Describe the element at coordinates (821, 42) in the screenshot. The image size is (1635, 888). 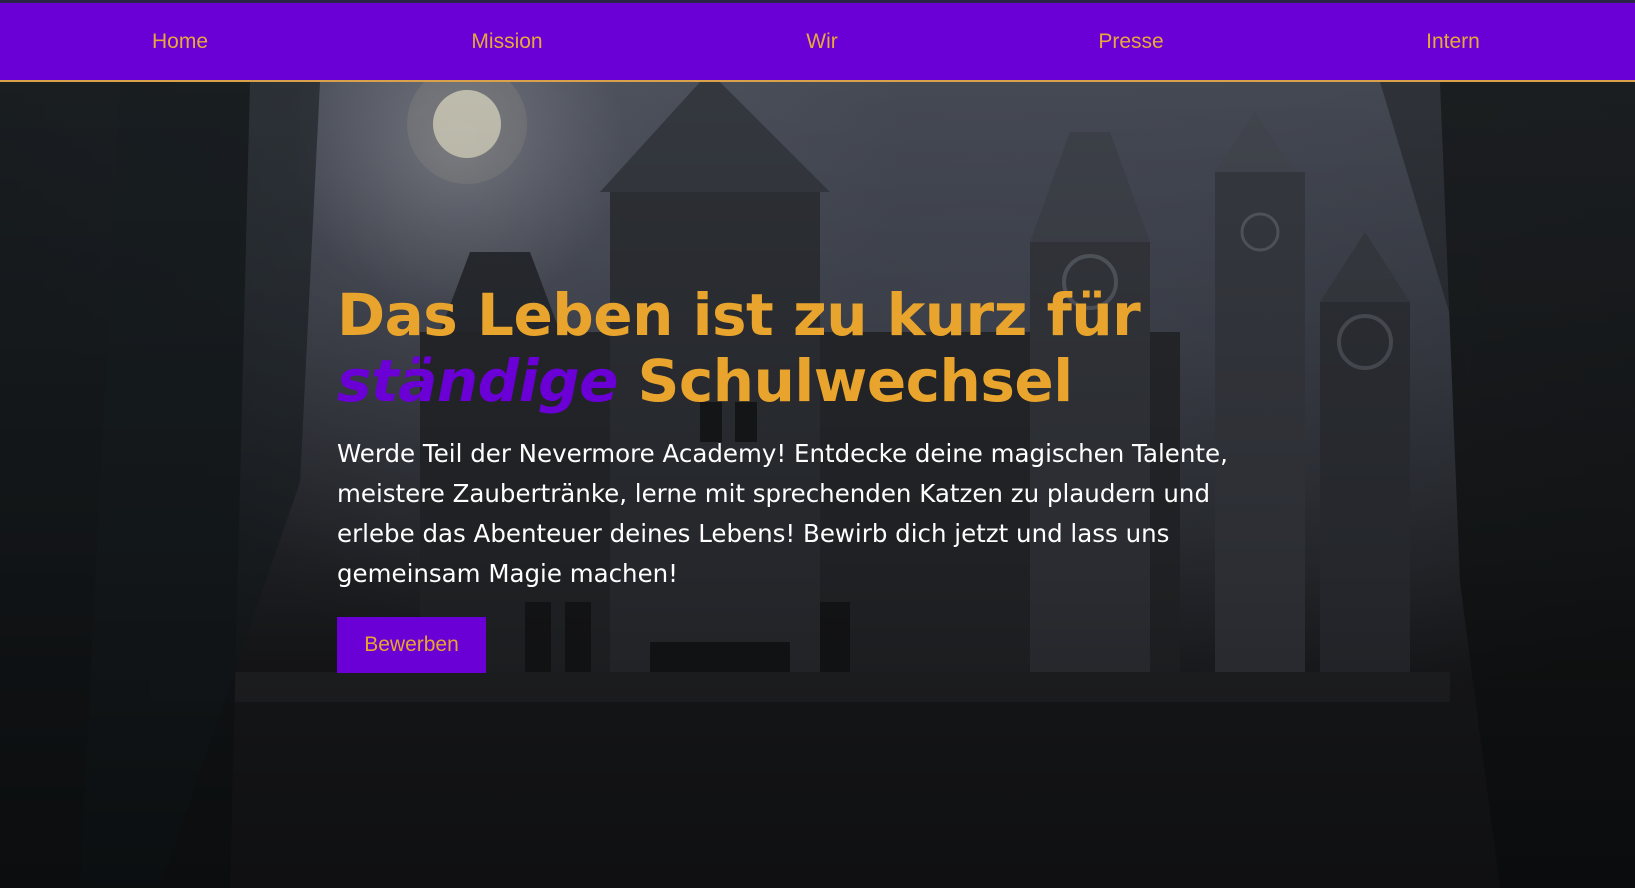
I see `nav-link-wir: Wir` at that location.